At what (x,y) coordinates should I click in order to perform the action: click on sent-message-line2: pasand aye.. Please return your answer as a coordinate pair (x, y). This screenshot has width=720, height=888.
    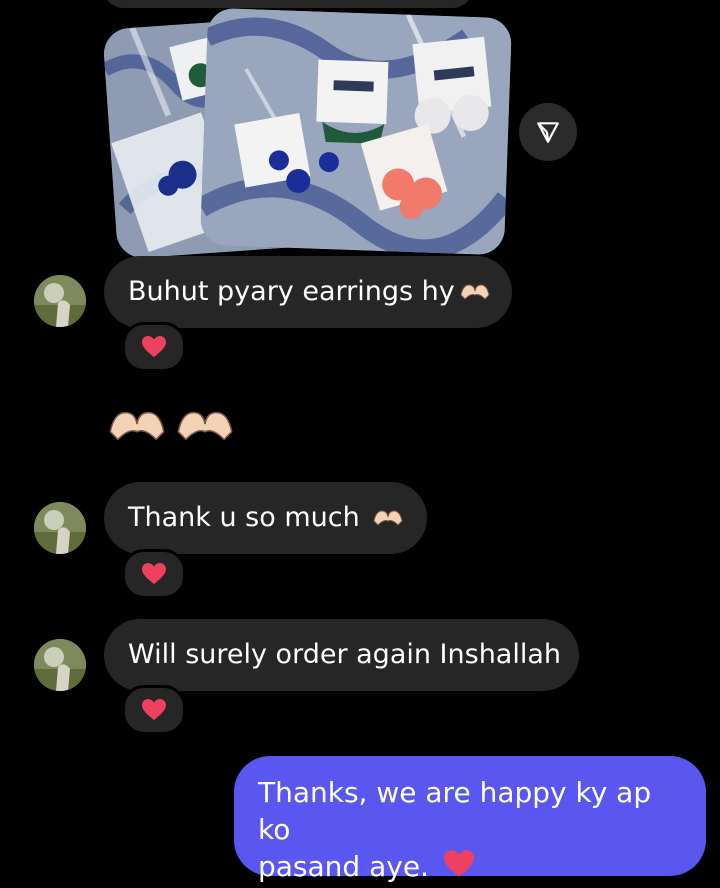
    Looking at the image, I should click on (470, 868).